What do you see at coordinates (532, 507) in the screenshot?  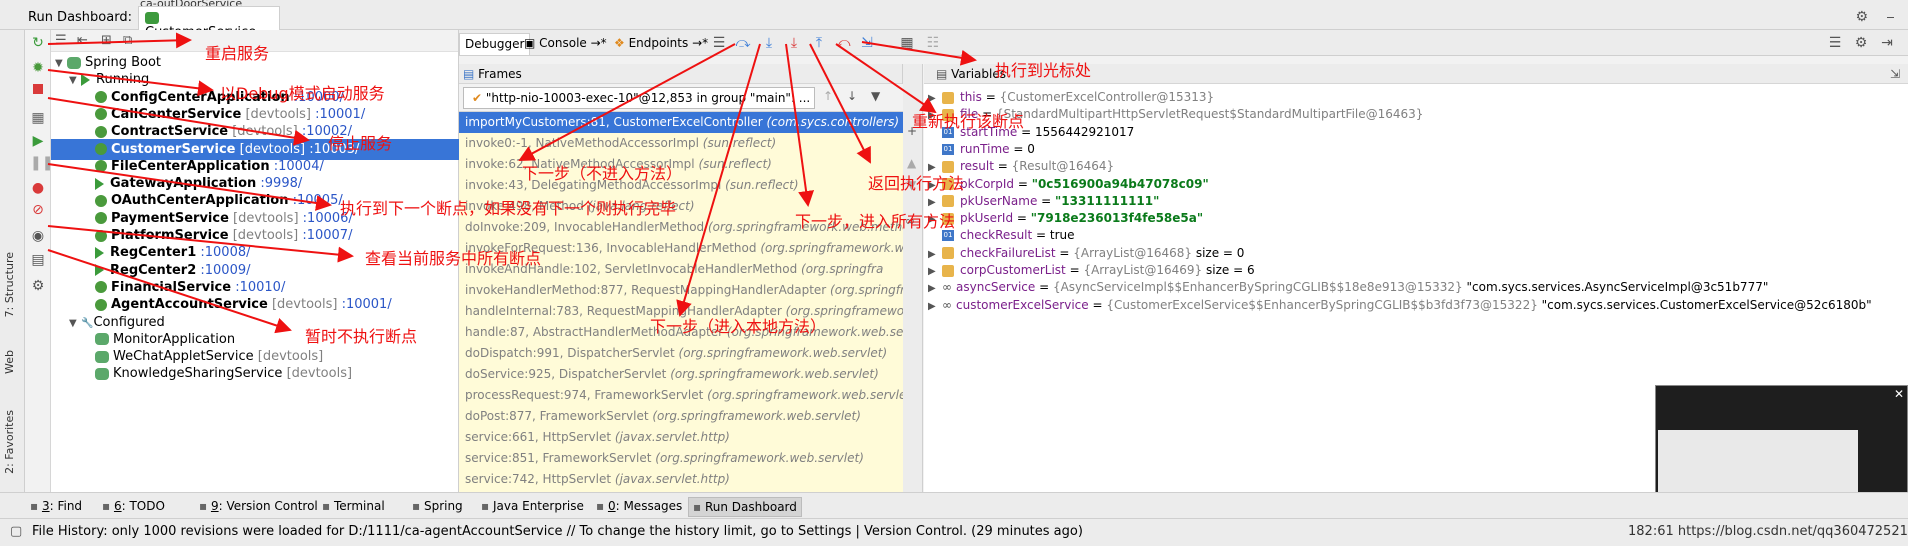 I see `tool-tab: ▪ Java Enterprise` at bounding box center [532, 507].